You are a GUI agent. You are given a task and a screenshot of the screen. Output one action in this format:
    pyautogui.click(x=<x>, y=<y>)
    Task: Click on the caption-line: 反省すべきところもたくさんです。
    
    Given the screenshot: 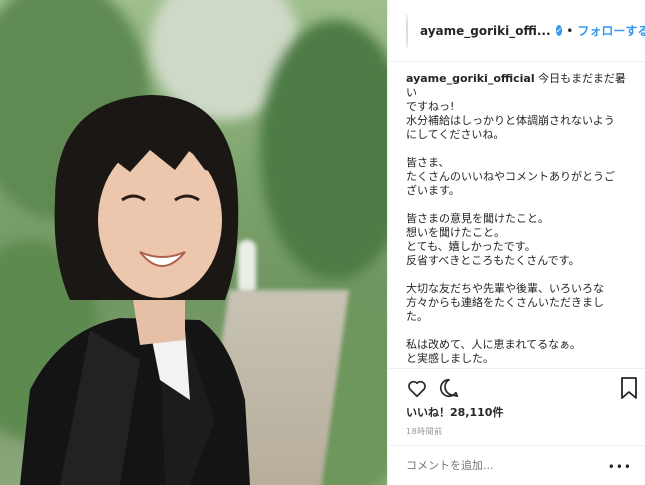 What is the action you would take?
    pyautogui.click(x=493, y=260)
    